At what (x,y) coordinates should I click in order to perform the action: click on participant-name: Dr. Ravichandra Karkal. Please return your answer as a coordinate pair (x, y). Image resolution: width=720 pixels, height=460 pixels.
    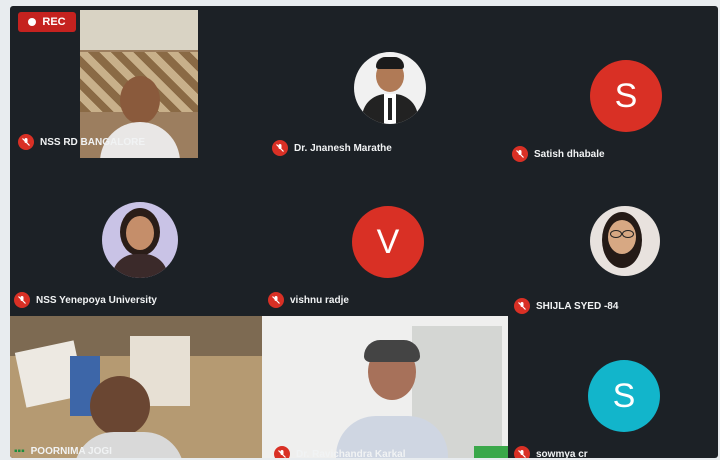
    Looking at the image, I should click on (351, 453).